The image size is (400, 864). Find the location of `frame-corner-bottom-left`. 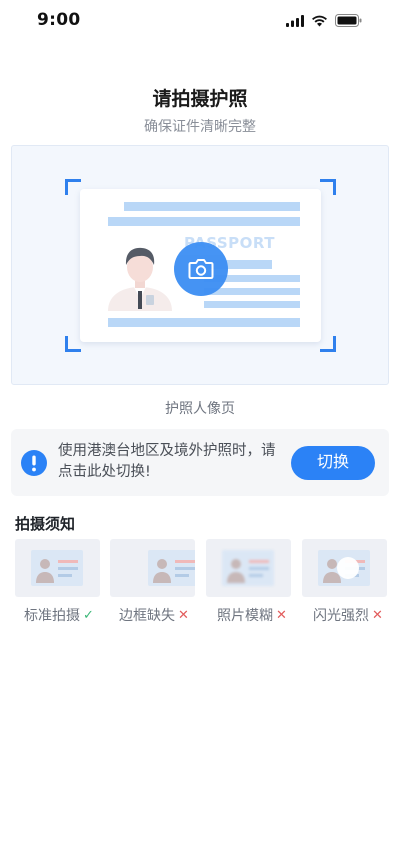

frame-corner-bottom-left is located at coordinates (73, 344).